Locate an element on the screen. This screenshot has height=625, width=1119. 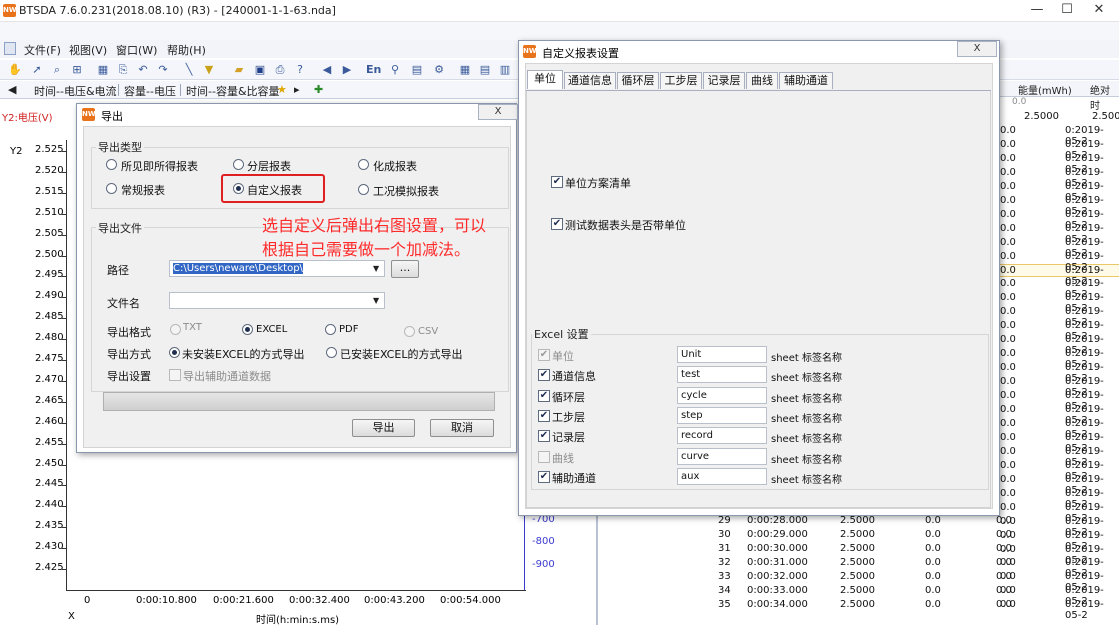
menu-file: 文件(F) is located at coordinates (42, 50).